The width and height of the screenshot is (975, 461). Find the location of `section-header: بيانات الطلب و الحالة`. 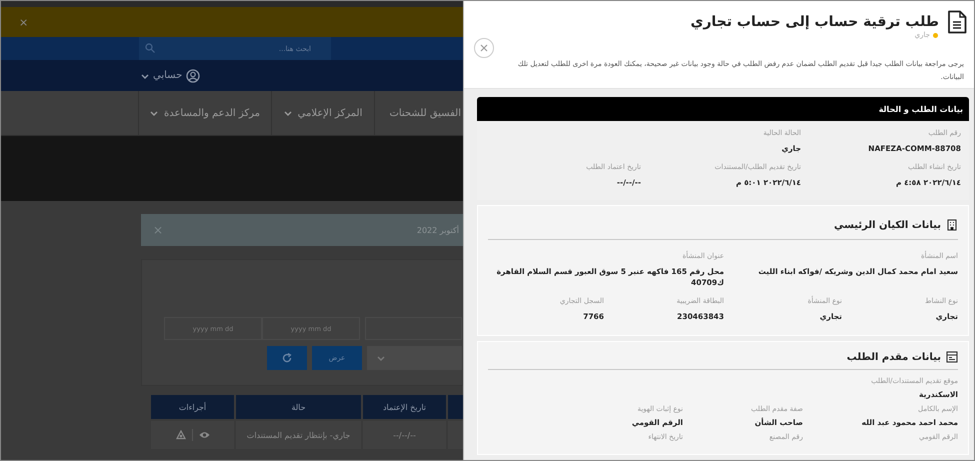

section-header: بيانات الطلب و الحالة is located at coordinates (723, 109).